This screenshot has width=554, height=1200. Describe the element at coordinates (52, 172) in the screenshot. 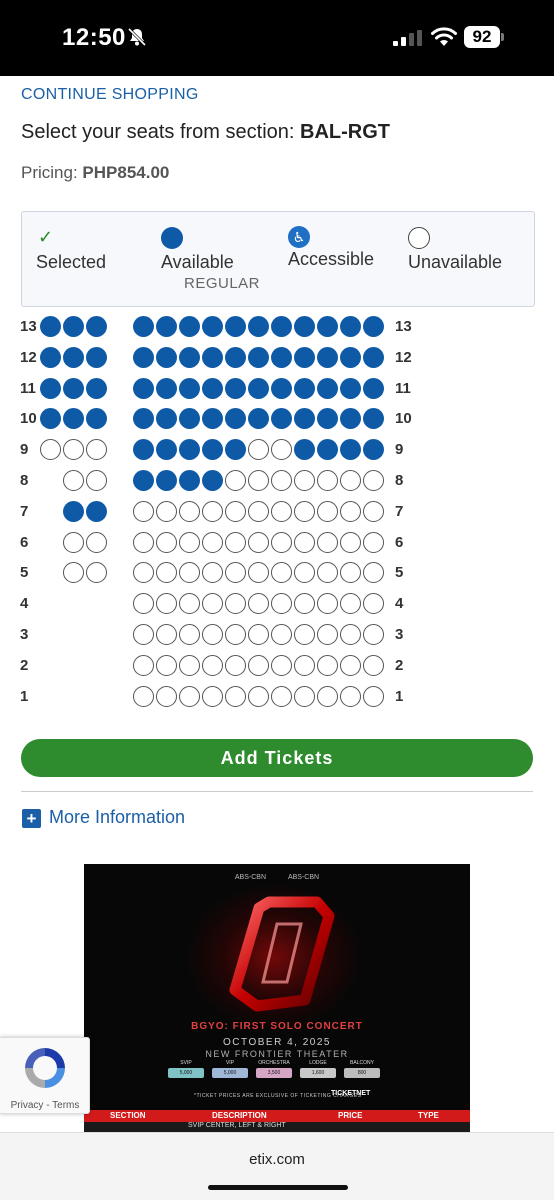

I see `pricing-label: Pricing:` at that location.